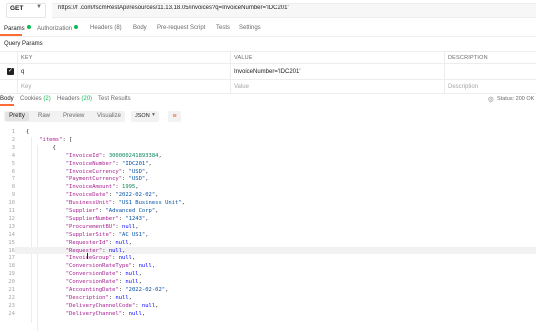 The height and width of the screenshot is (331, 536). Describe the element at coordinates (106, 28) in the screenshot. I see `tab-headers: Headers (8)` at that location.